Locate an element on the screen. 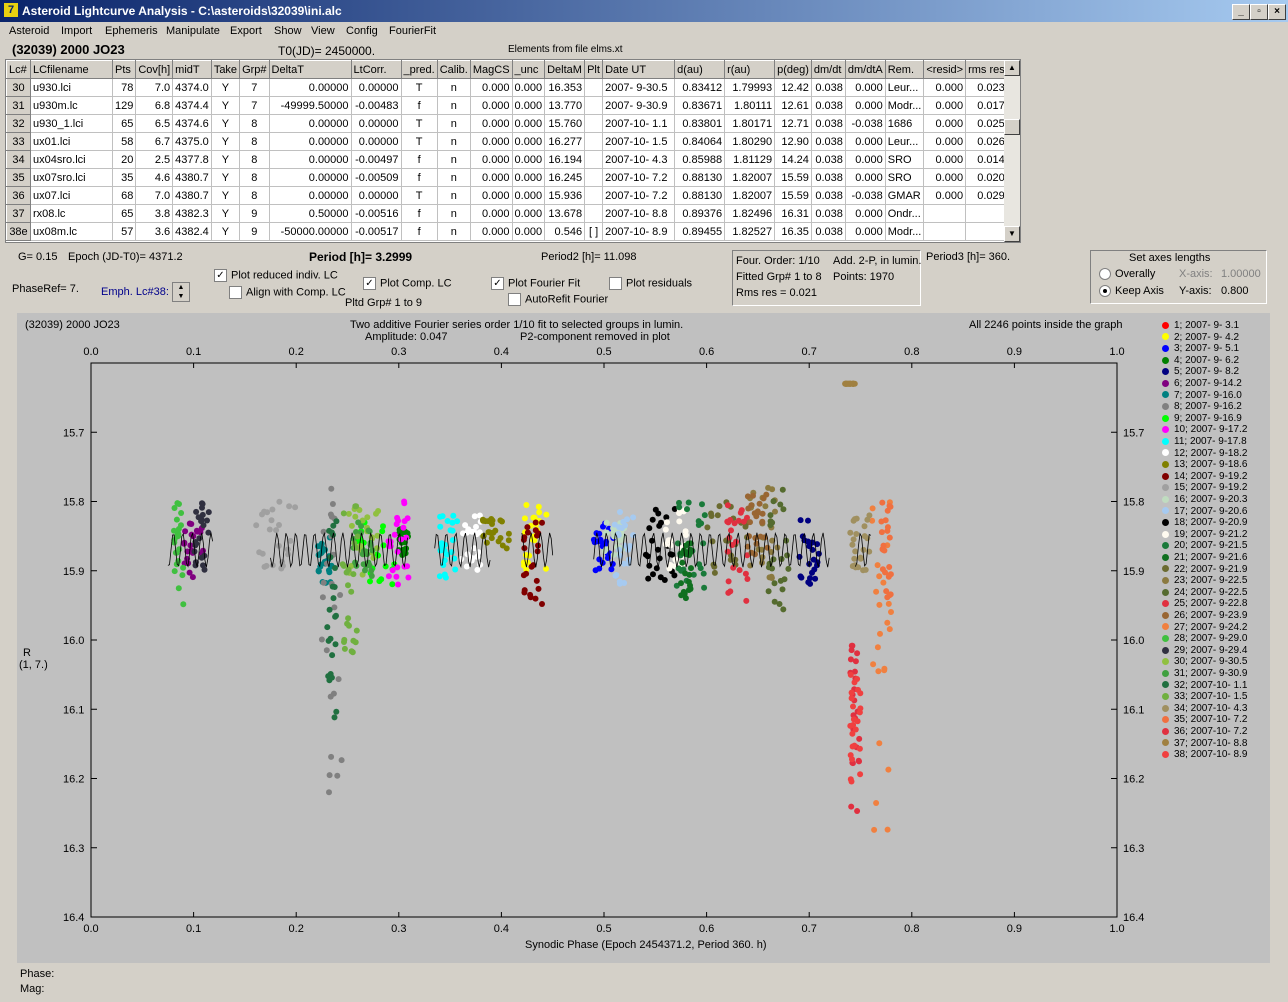  column-header: DeltaM is located at coordinates (565, 69).